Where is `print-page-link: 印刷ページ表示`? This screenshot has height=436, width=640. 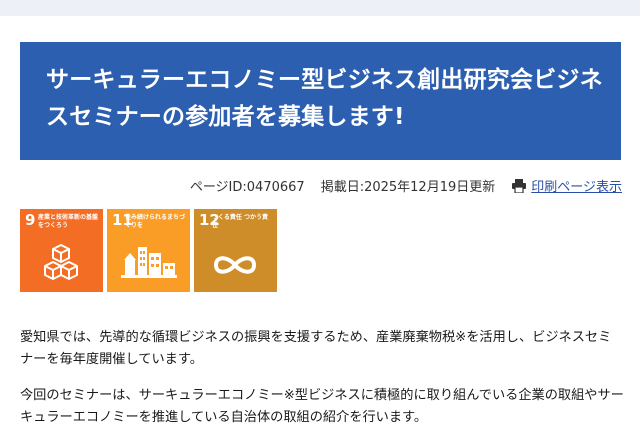
print-page-link: 印刷ページ表示 is located at coordinates (576, 185).